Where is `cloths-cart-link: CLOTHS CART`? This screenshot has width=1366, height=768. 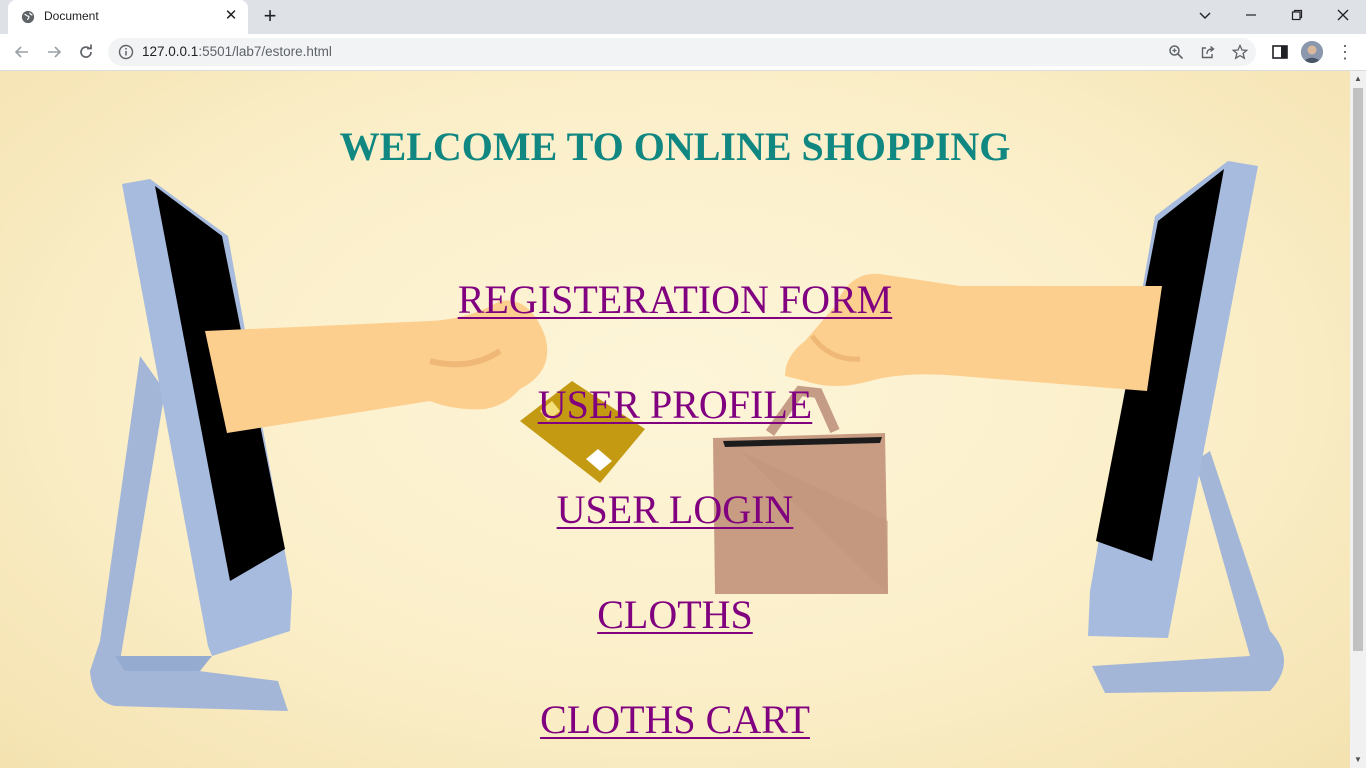
cloths-cart-link: CLOTHS CART is located at coordinates (675, 719).